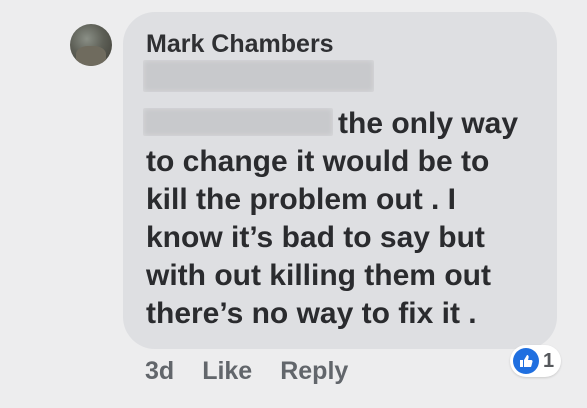 This screenshot has width=587, height=408. I want to click on comment-text-line: know it’s bad to say but, so click(315, 237).